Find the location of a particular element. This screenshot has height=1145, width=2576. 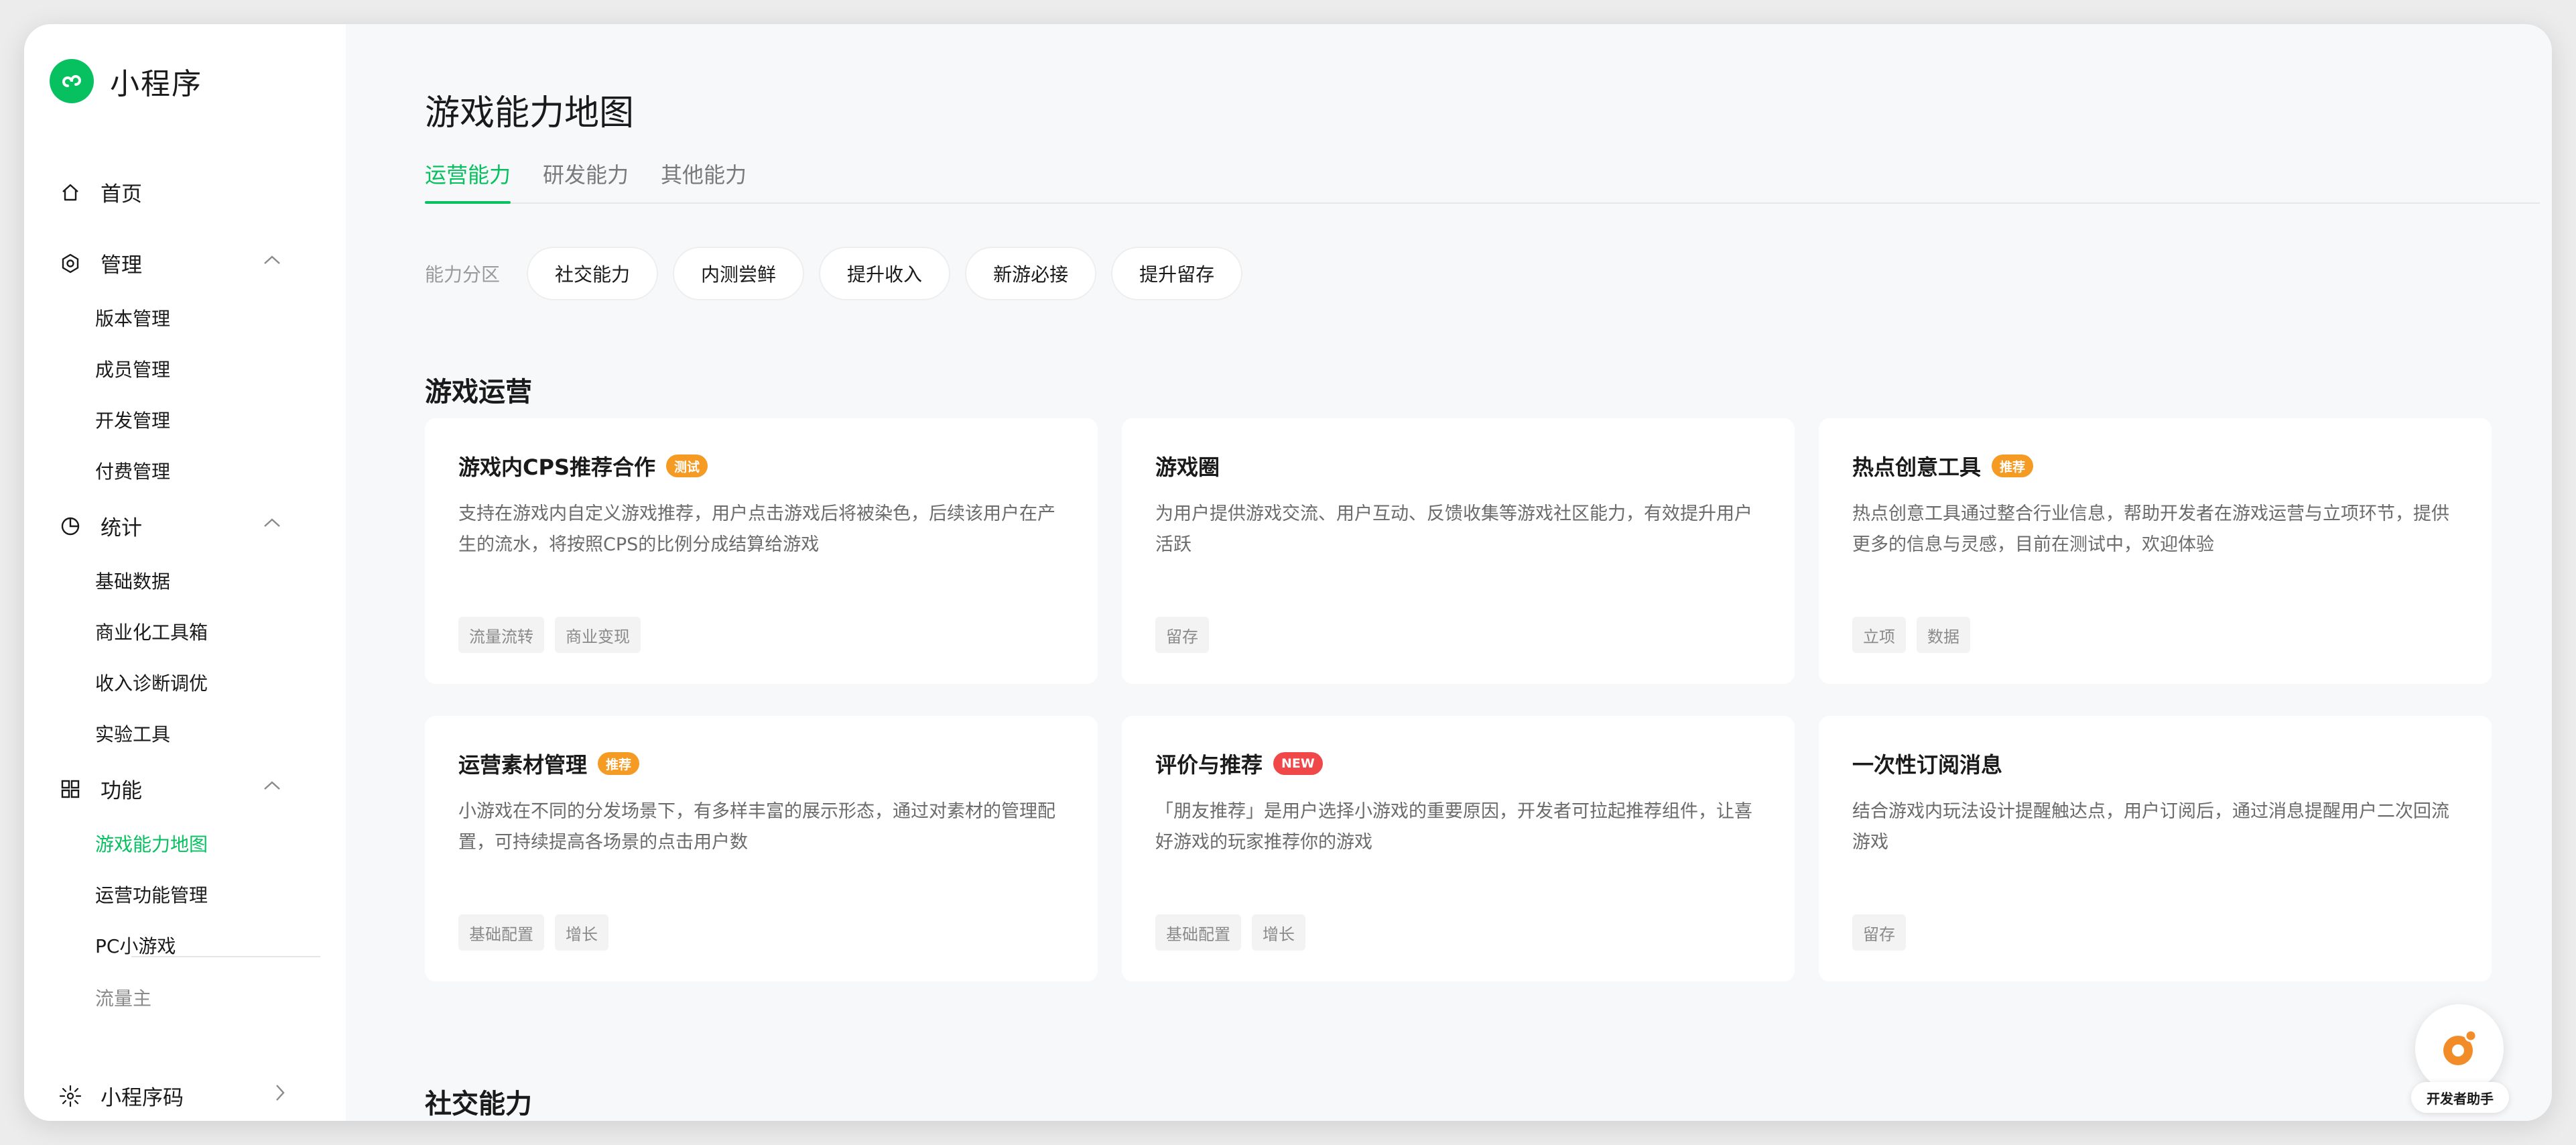

home-icon is located at coordinates (70, 192).